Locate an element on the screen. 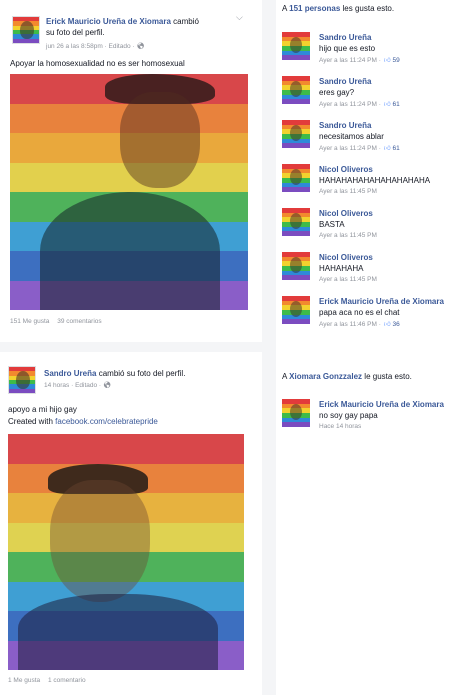 The width and height of the screenshot is (473, 695). column-divider is located at coordinates (269, 347).